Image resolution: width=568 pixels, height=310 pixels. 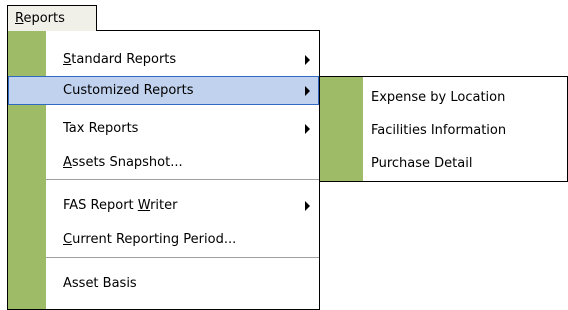 I want to click on menu-item-label: FAS Report Writer, so click(x=120, y=205).